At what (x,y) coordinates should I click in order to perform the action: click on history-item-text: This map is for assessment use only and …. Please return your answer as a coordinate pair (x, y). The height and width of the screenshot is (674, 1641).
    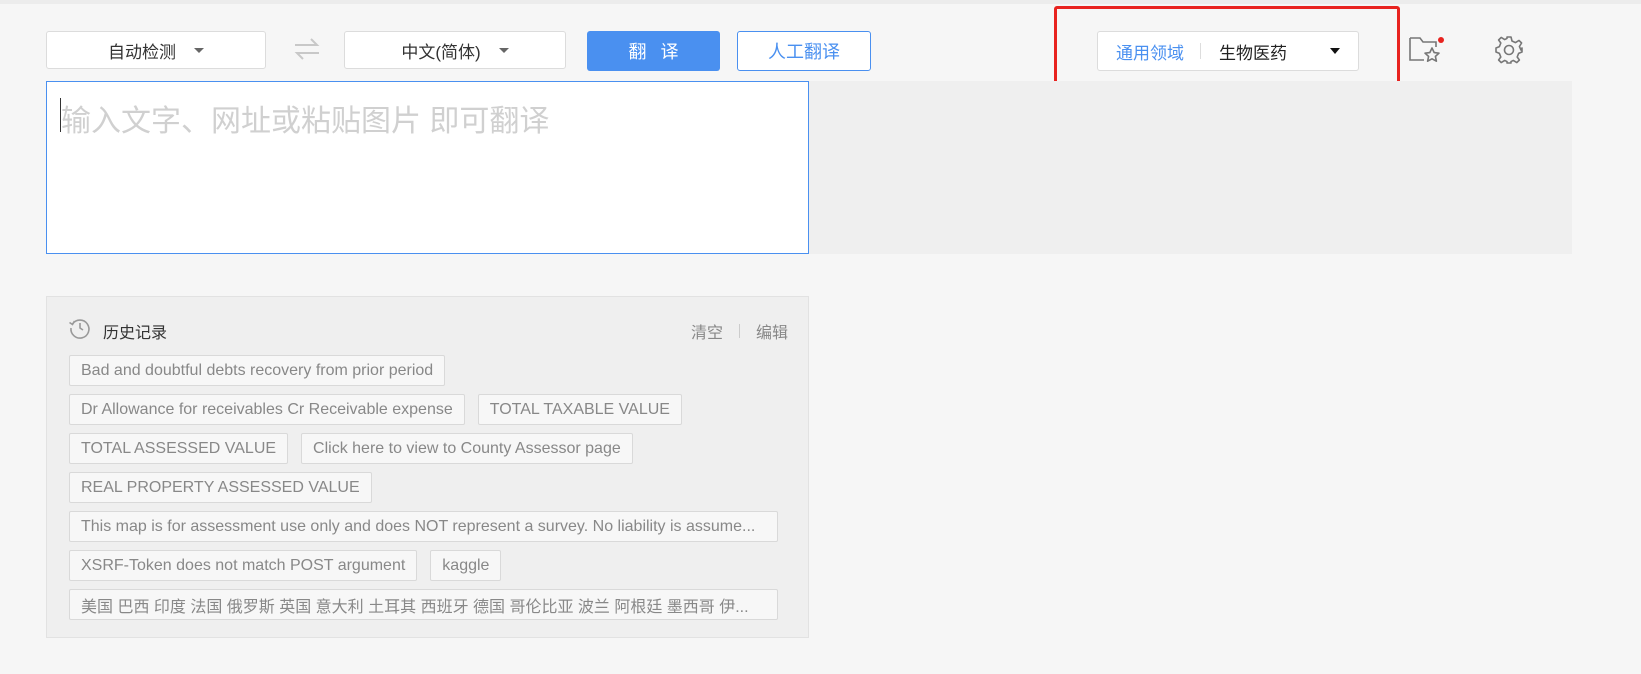
    Looking at the image, I should click on (418, 526).